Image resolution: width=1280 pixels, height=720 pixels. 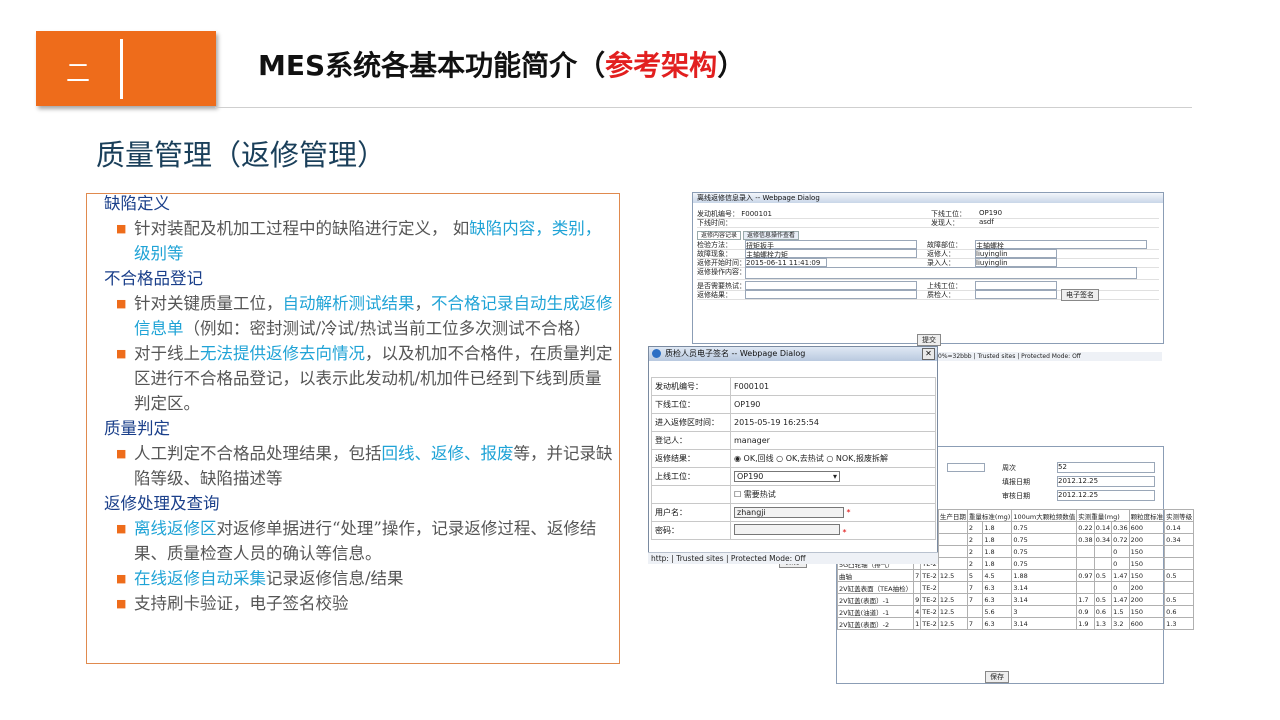 I want to click on audit-date-field: 2012.12.25, so click(x=1106, y=495).